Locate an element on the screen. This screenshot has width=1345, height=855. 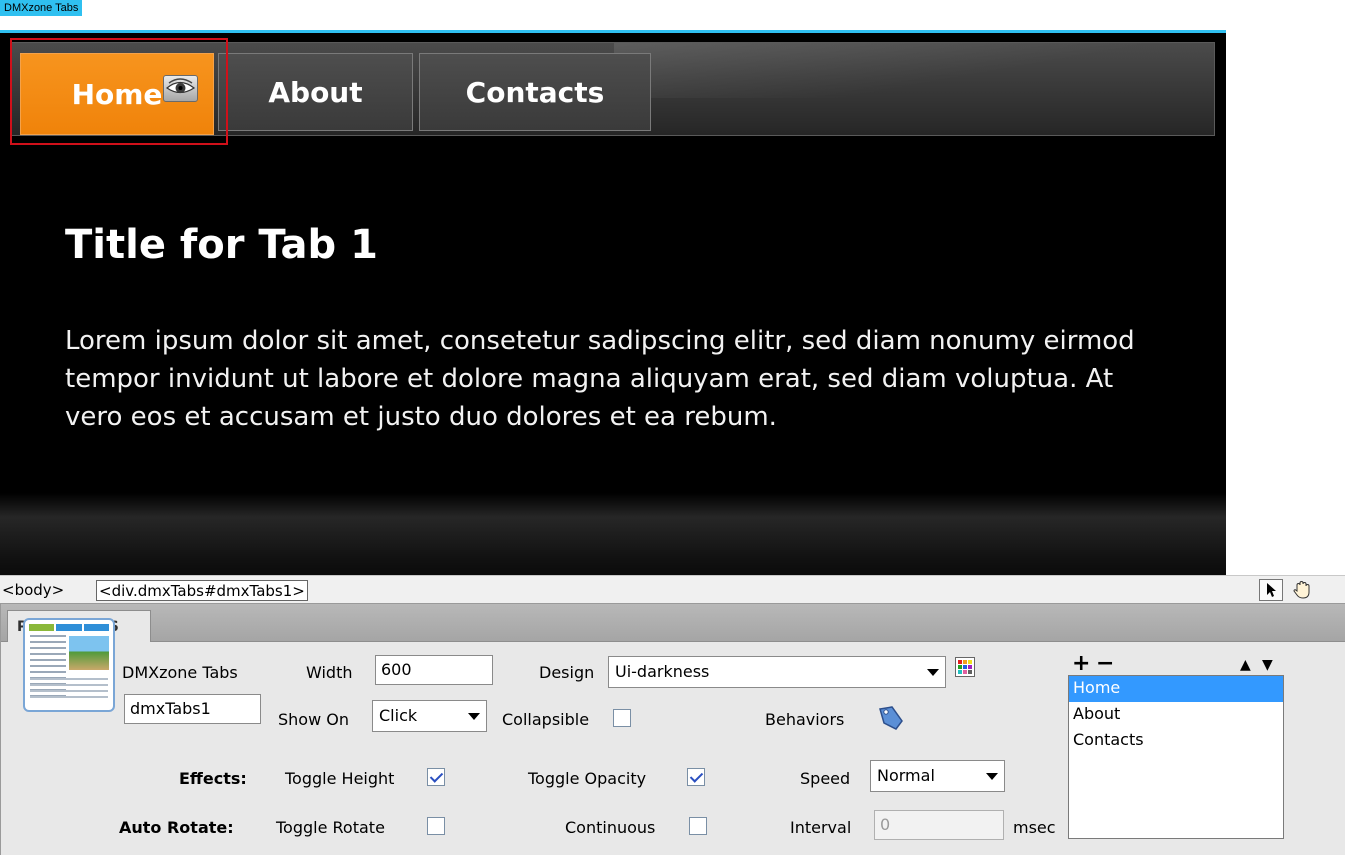
pointer-tool-button is located at coordinates (1271, 590).